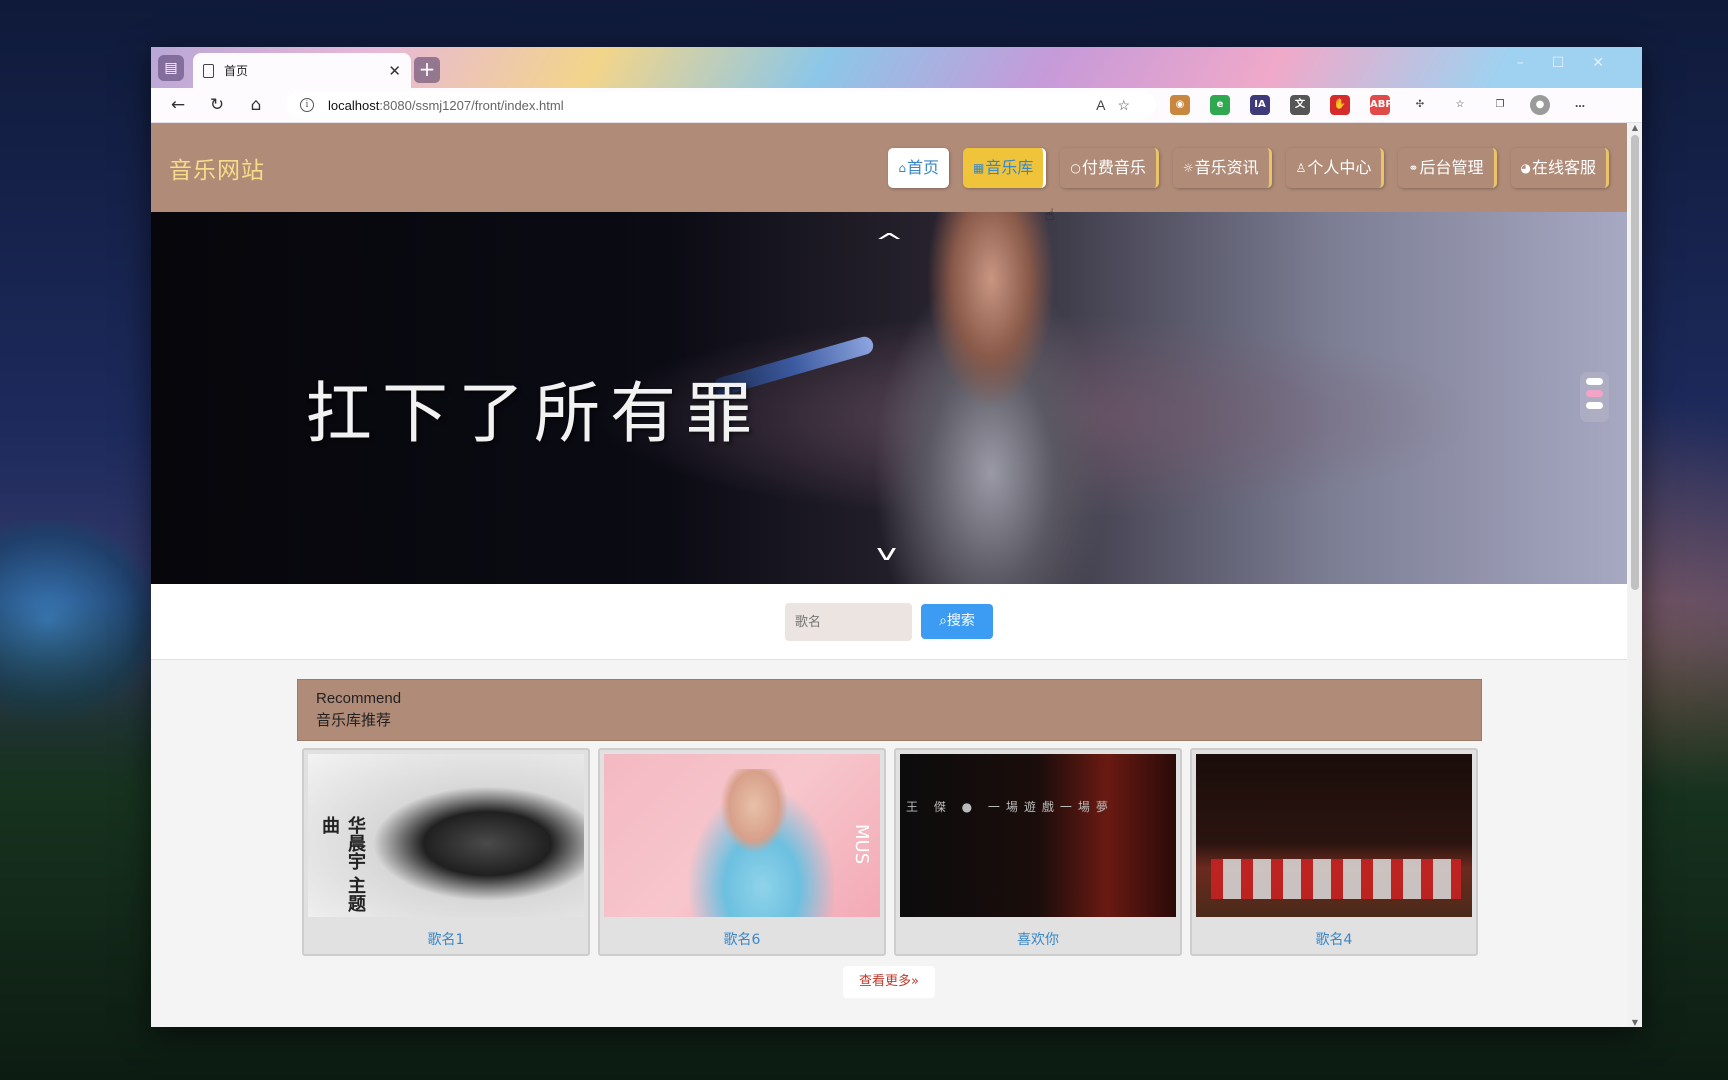  I want to click on nav-admin: ⚭ 后台管理, so click(1447, 167).